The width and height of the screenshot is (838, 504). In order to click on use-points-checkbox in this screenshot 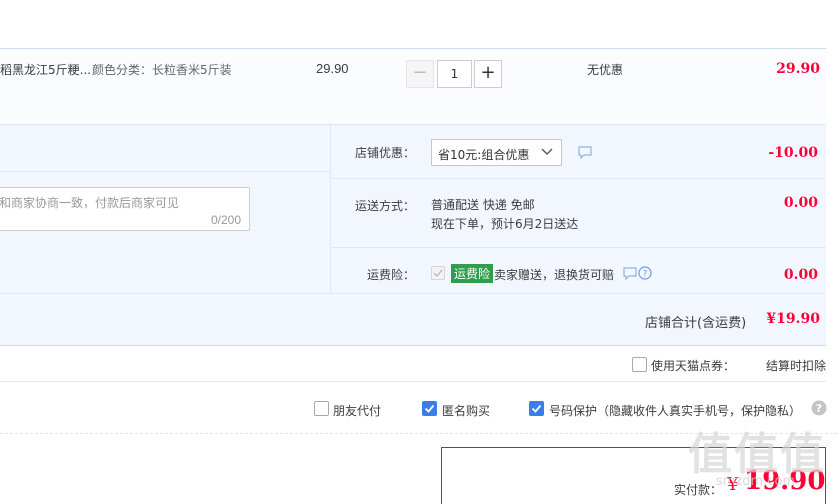, I will do `click(639, 364)`.